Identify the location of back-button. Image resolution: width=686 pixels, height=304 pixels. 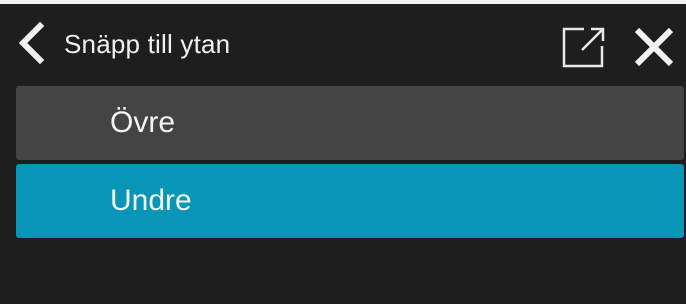
(31, 43).